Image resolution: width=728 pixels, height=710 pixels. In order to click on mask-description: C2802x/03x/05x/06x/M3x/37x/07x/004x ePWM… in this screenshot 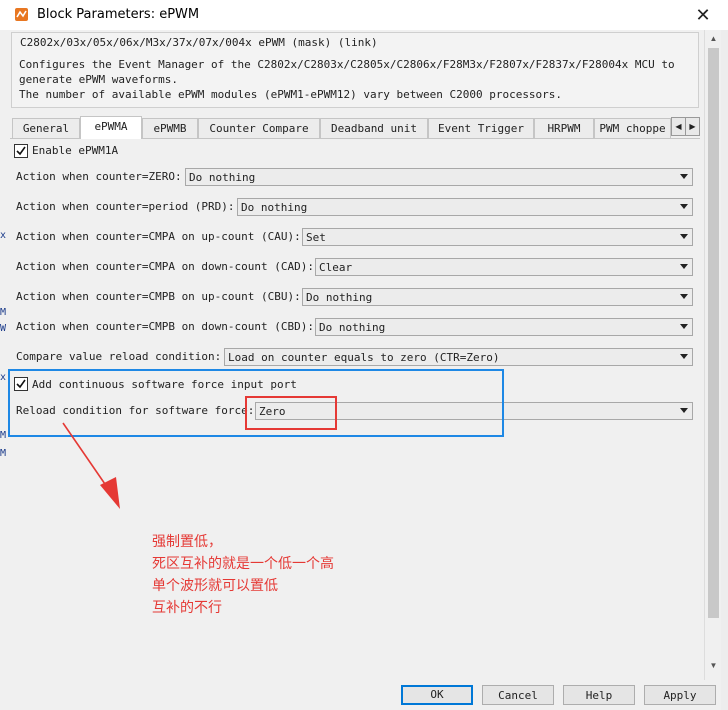, I will do `click(355, 70)`.